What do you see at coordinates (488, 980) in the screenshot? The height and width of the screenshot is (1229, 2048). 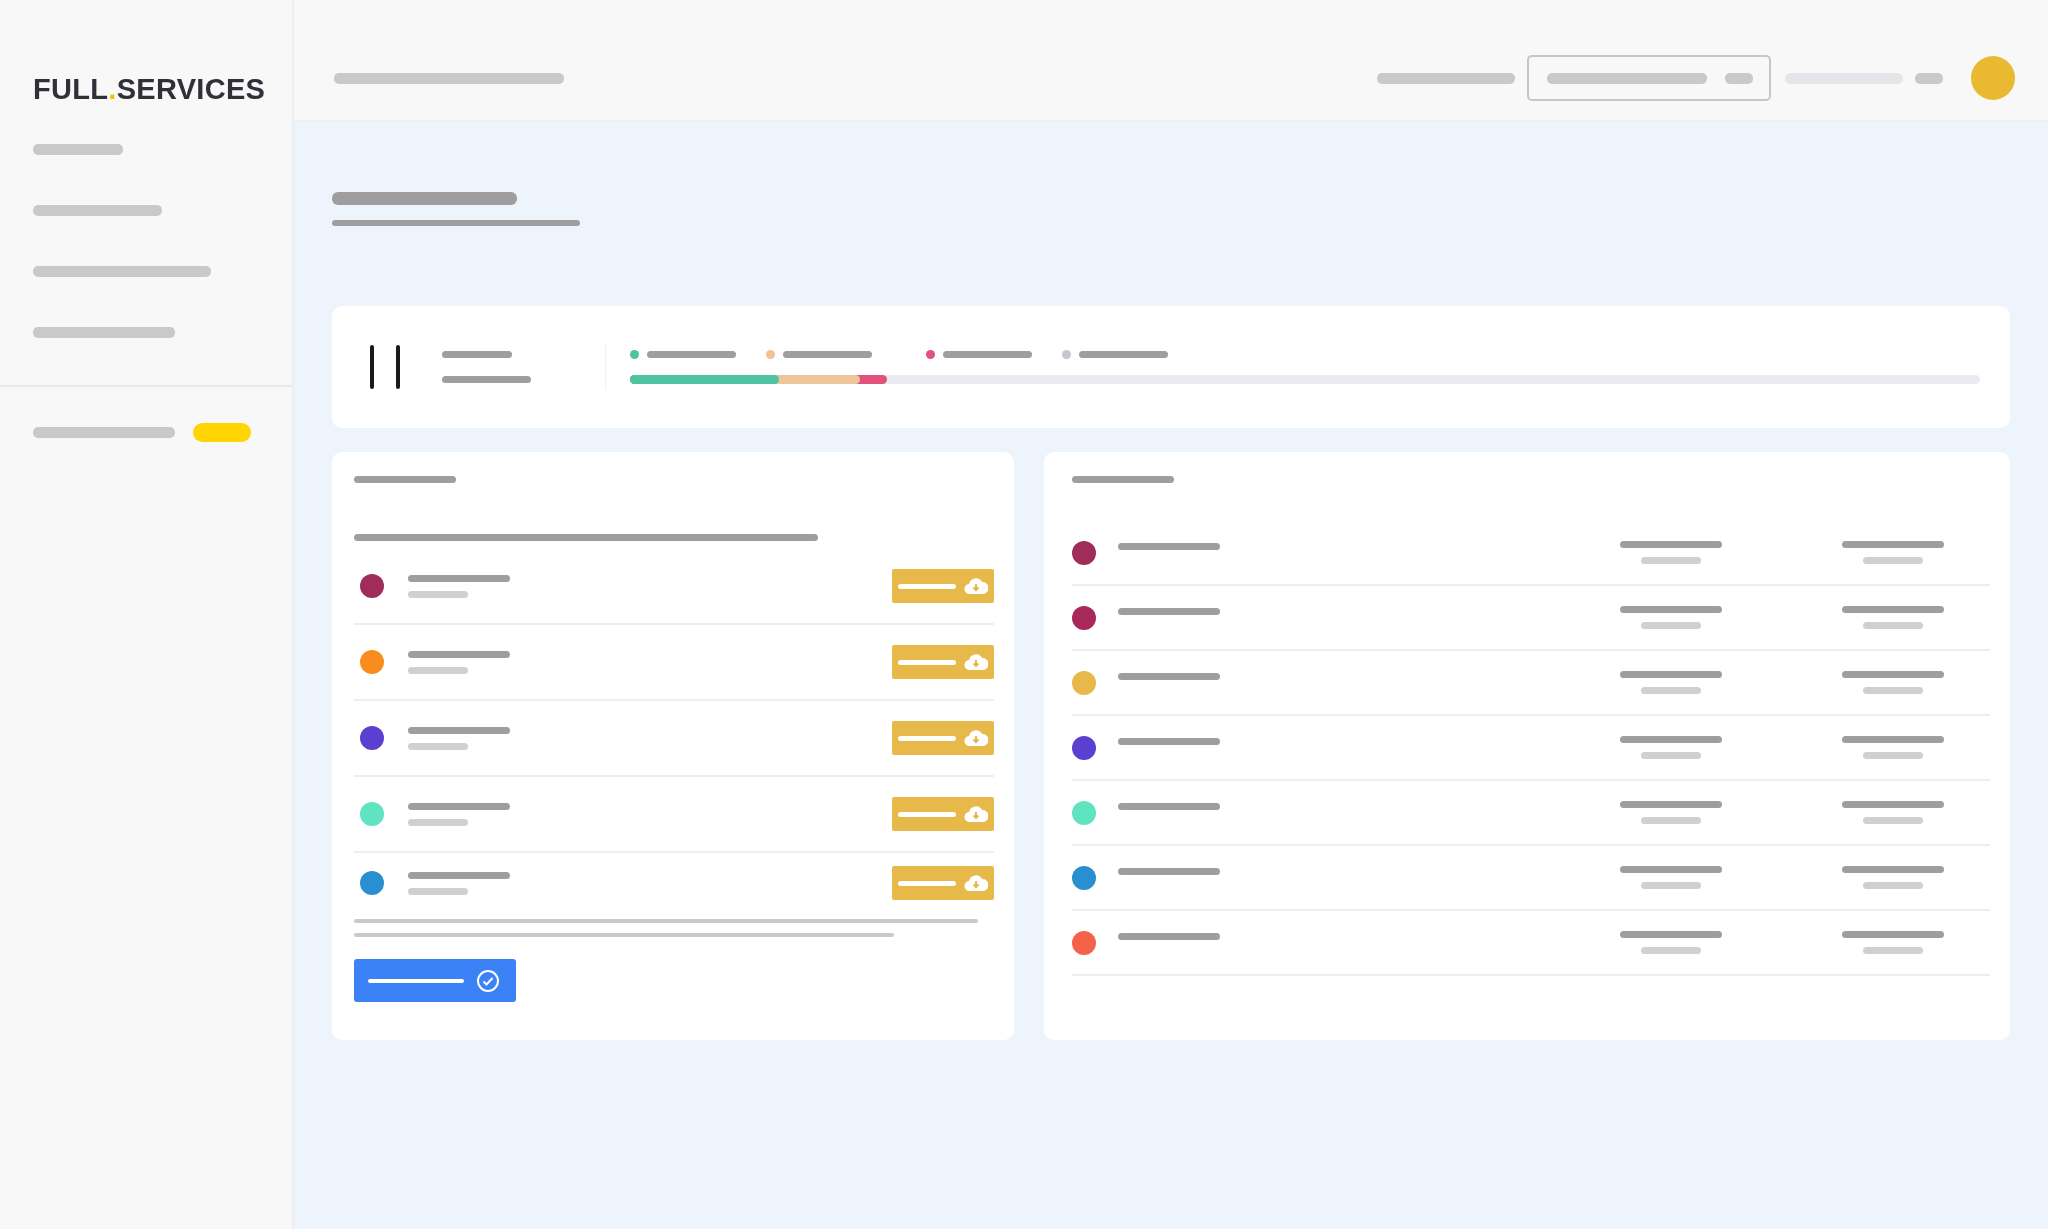 I see `check-circle-icon` at bounding box center [488, 980].